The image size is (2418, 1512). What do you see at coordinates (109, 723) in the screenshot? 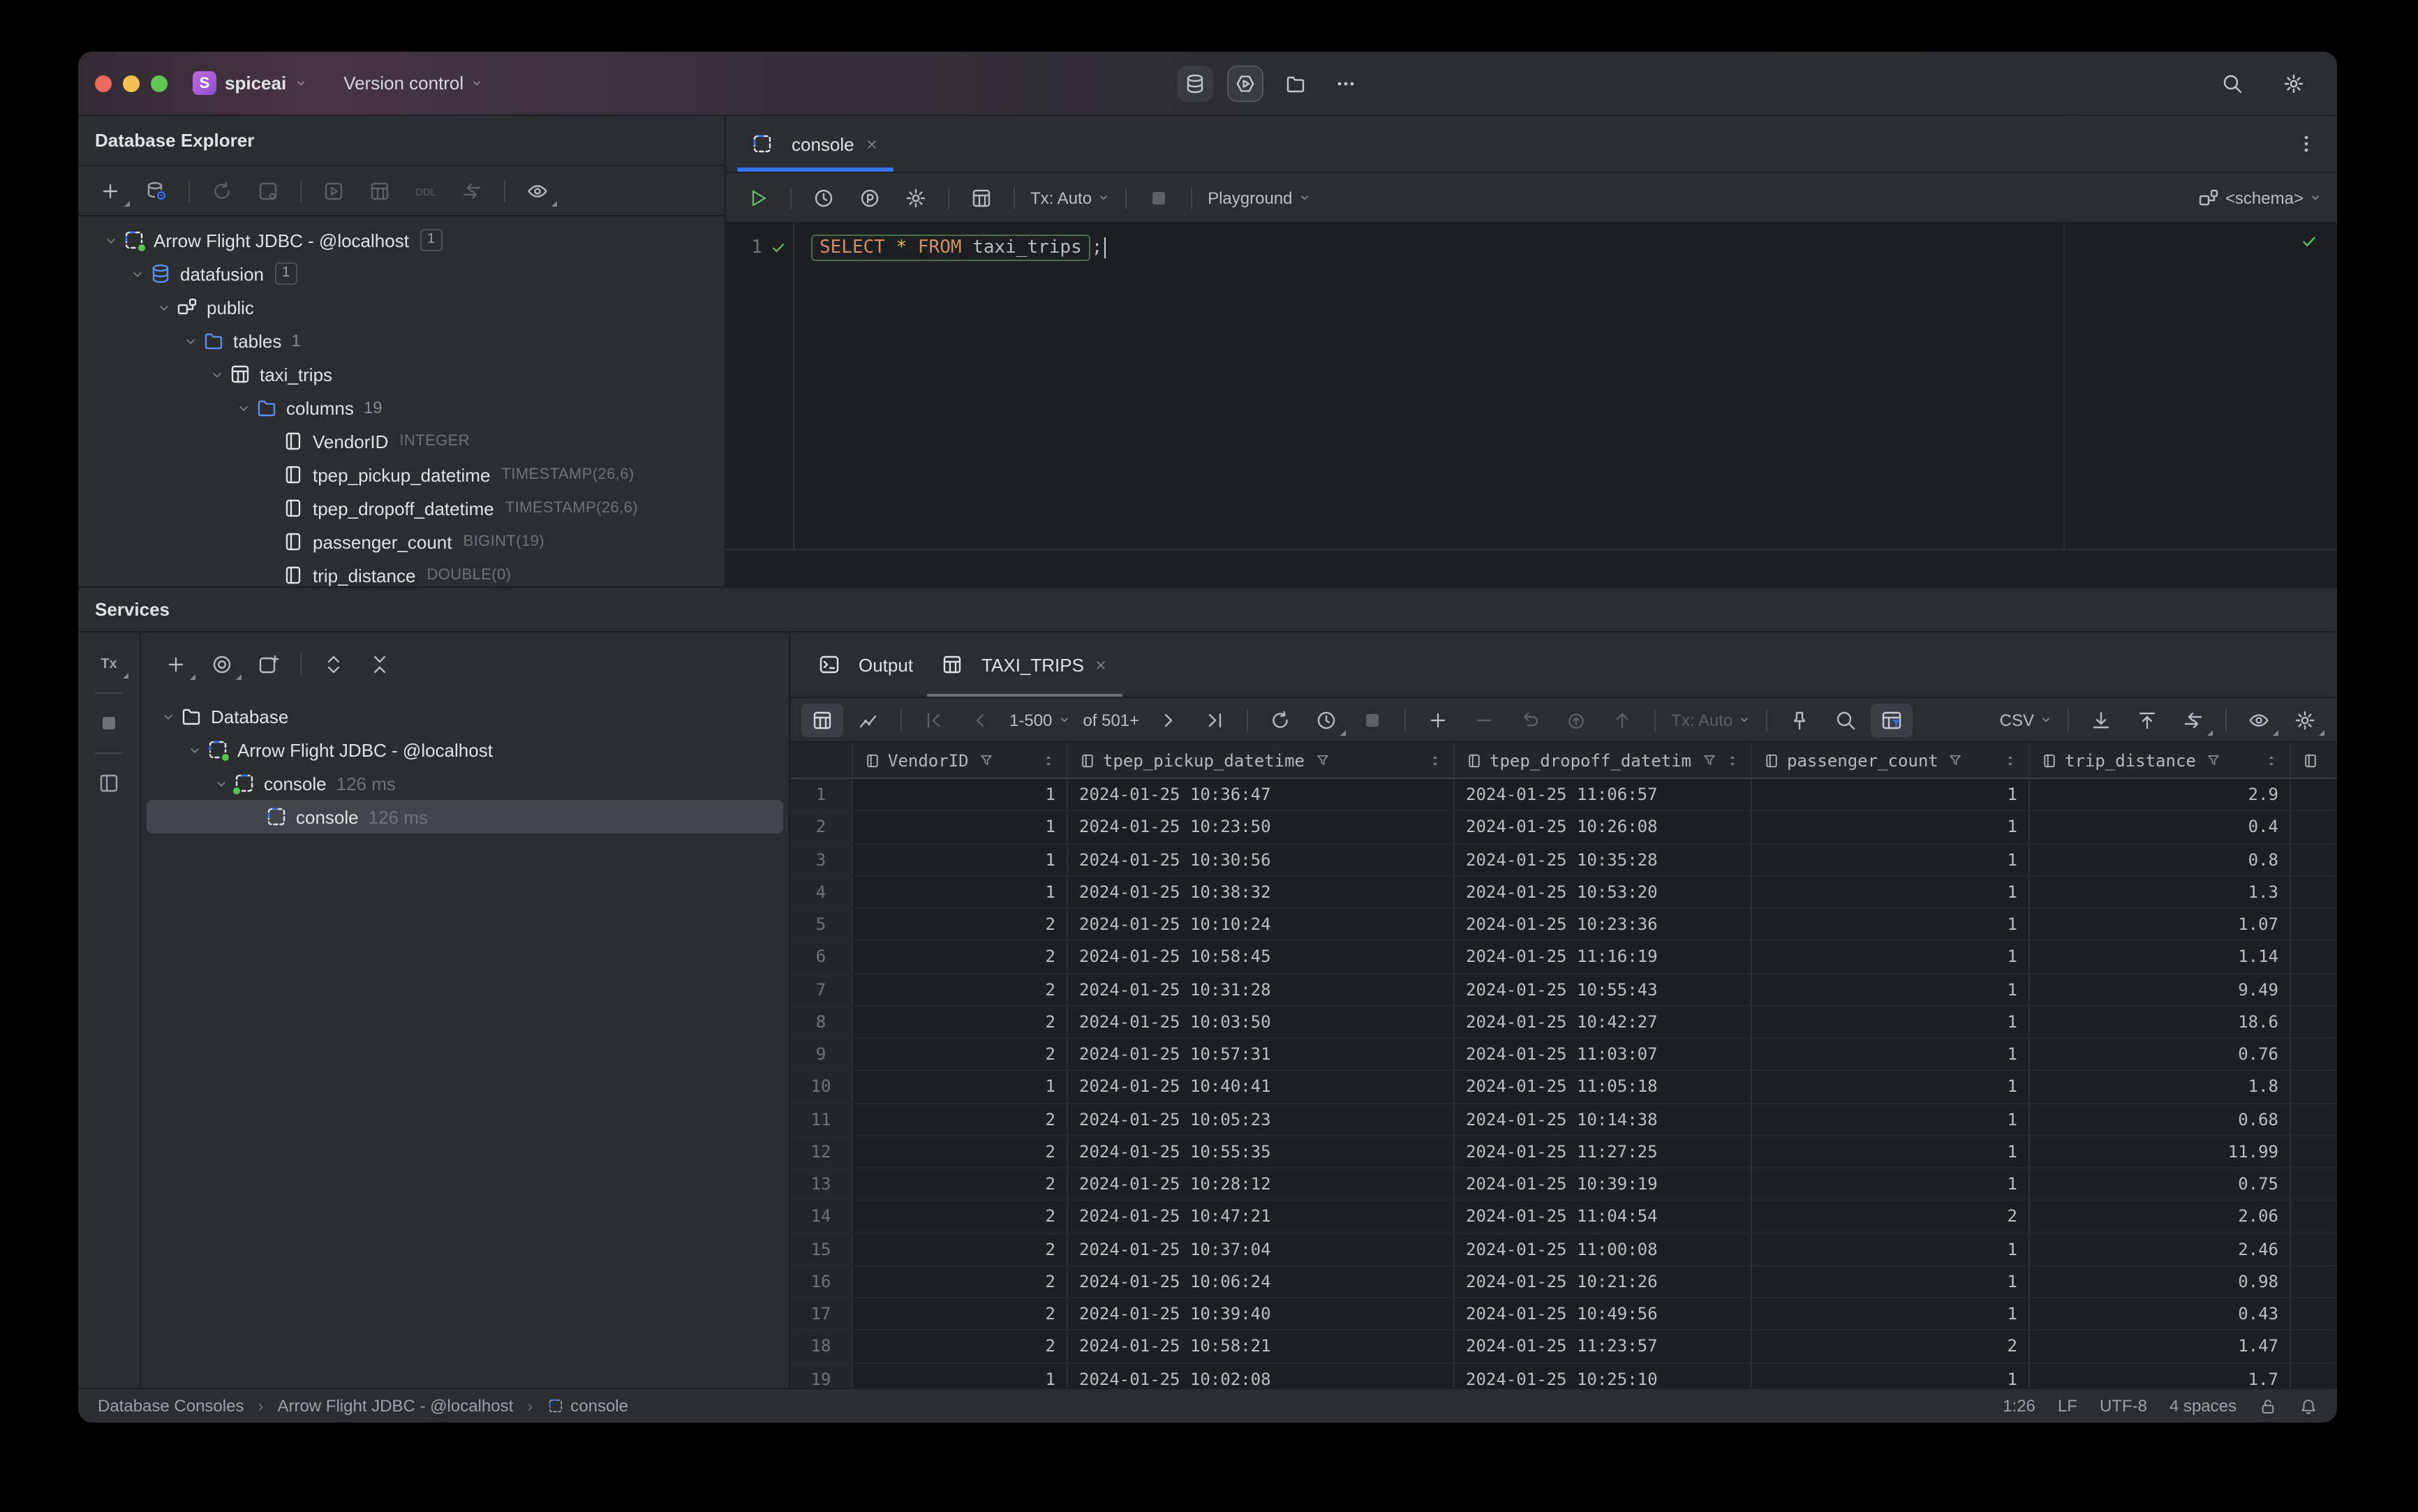
I see `stop-icon` at bounding box center [109, 723].